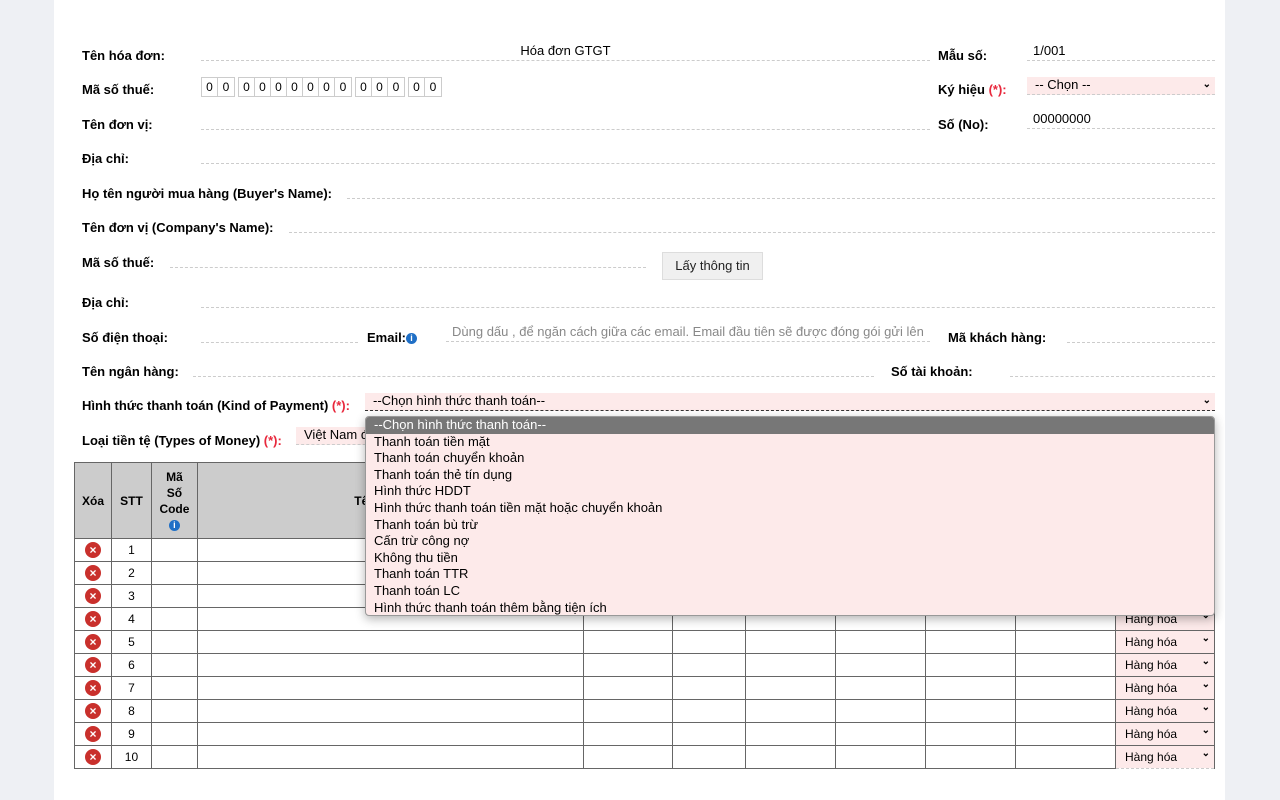  I want to click on symbol-select: -- Chọn -- ⌄, so click(1121, 86).